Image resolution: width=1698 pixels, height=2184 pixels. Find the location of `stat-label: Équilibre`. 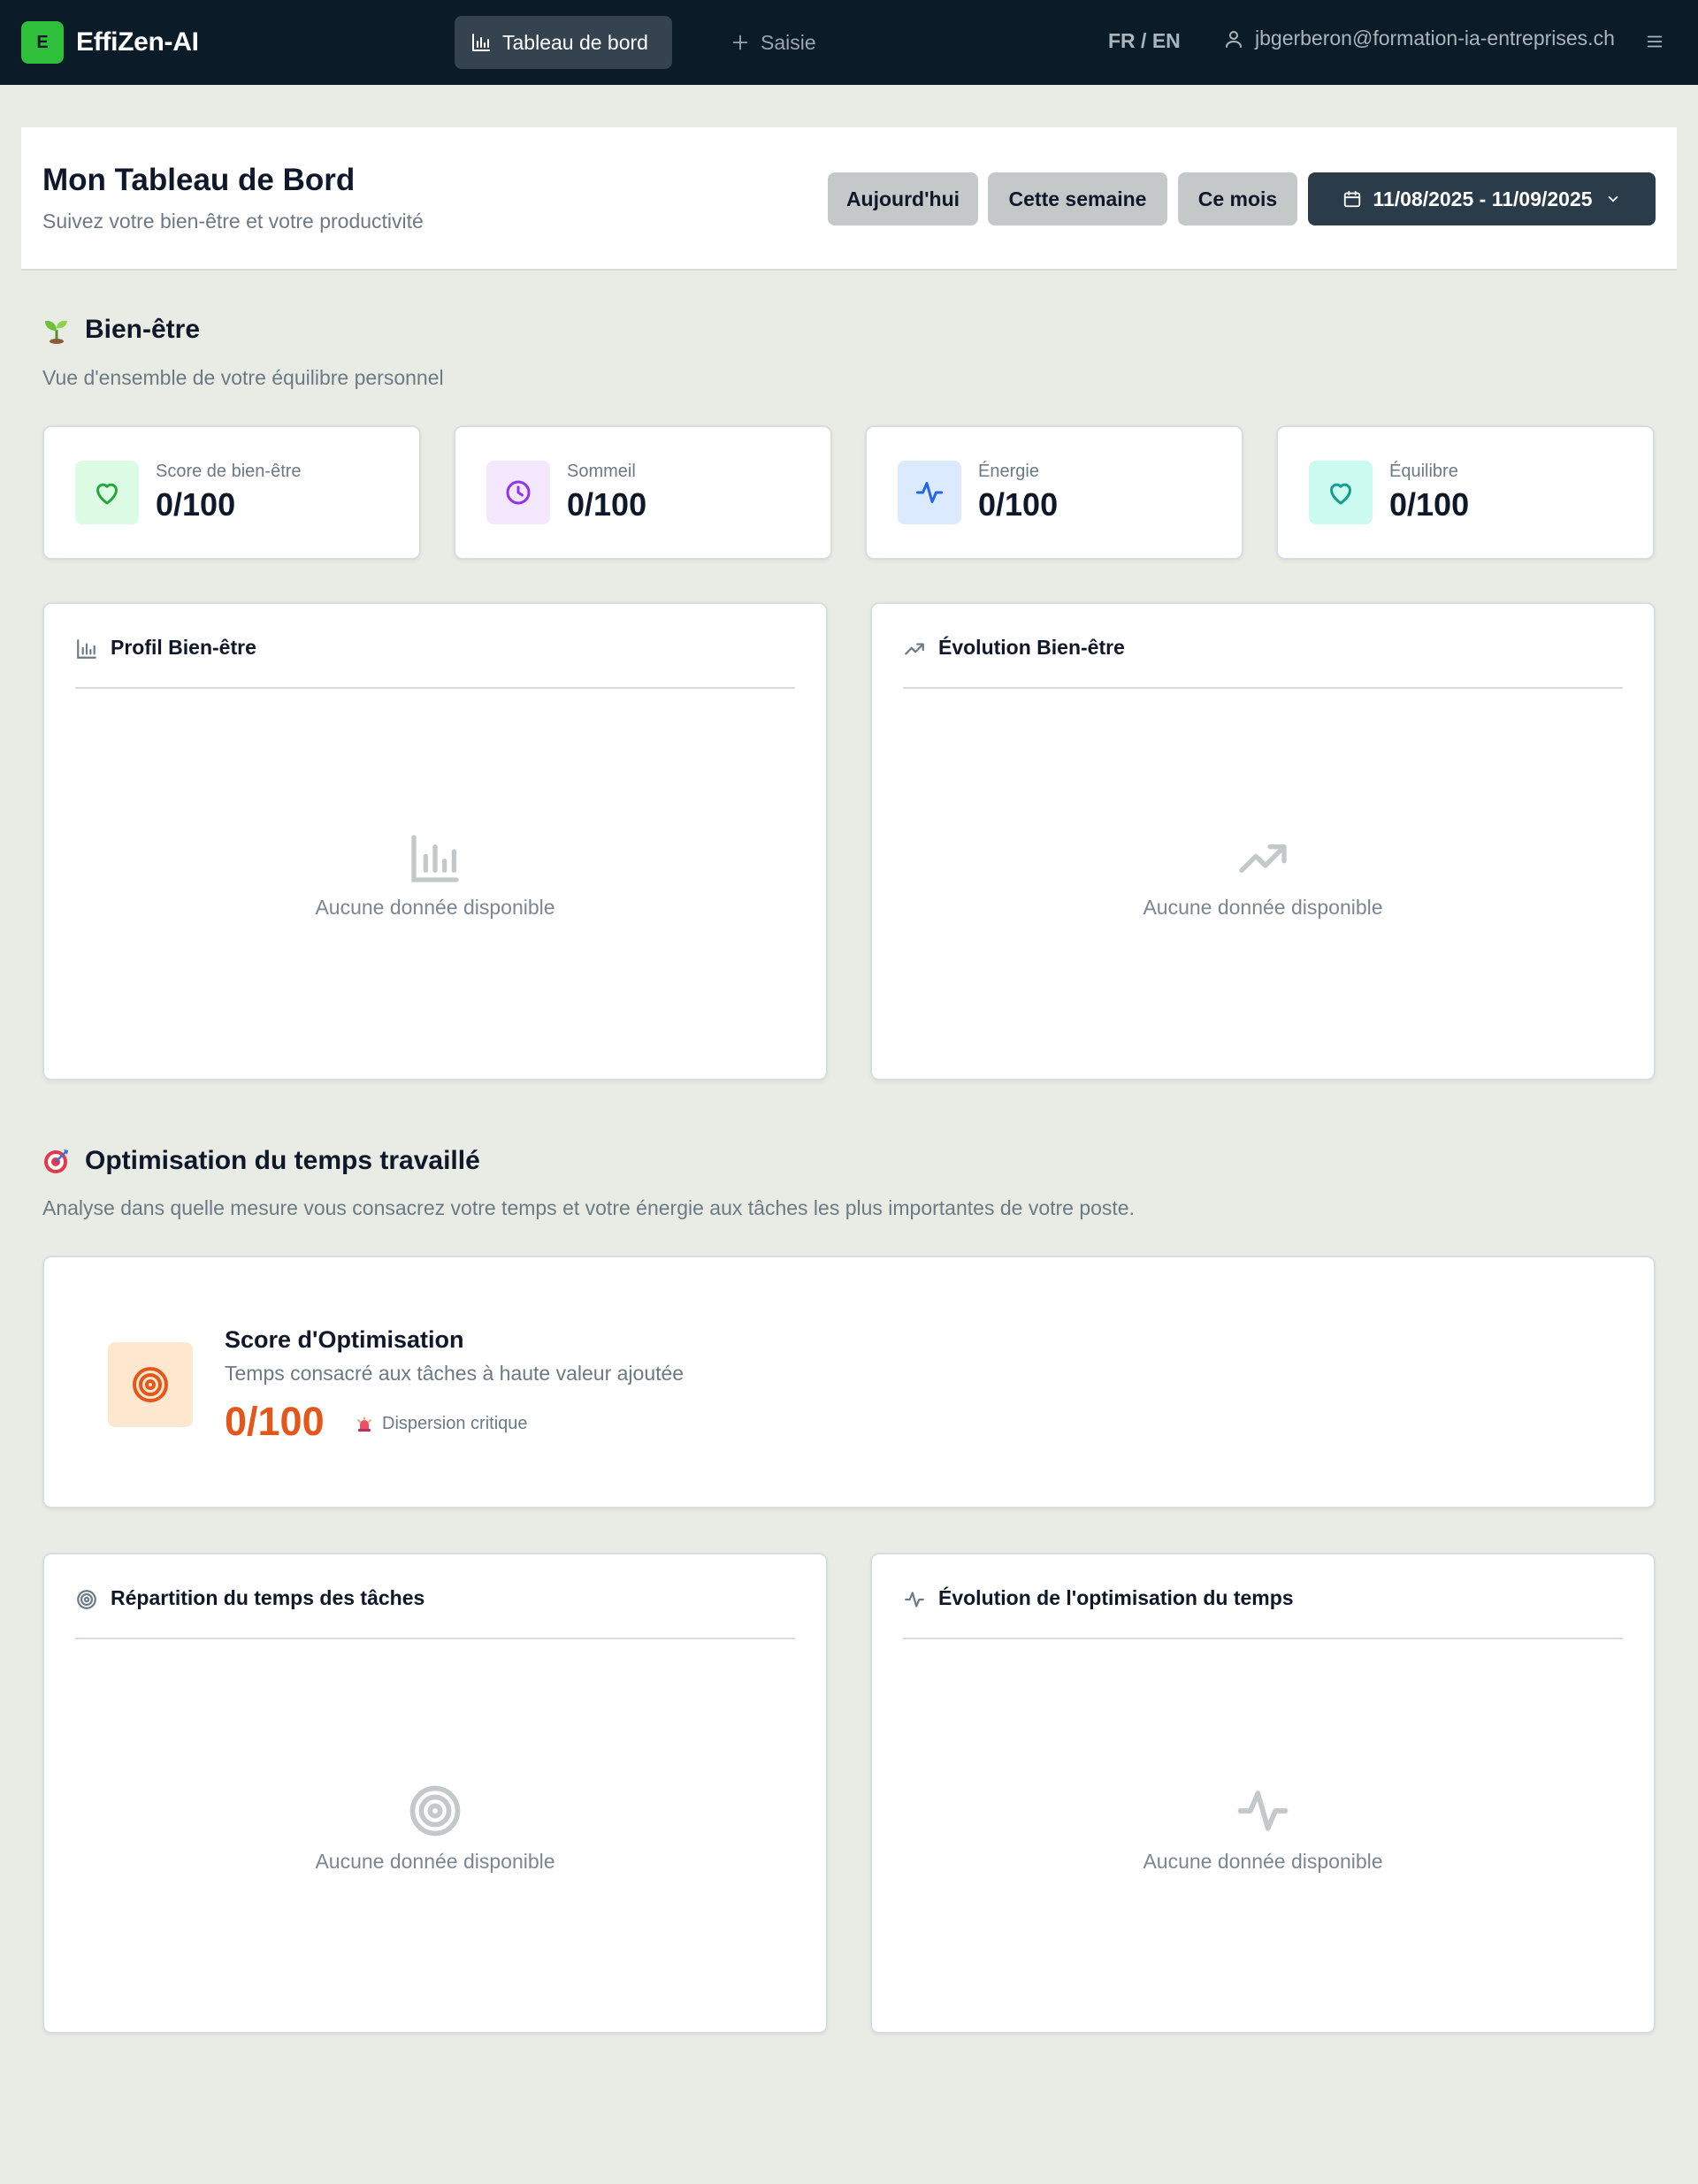

stat-label: Équilibre is located at coordinates (1423, 471).